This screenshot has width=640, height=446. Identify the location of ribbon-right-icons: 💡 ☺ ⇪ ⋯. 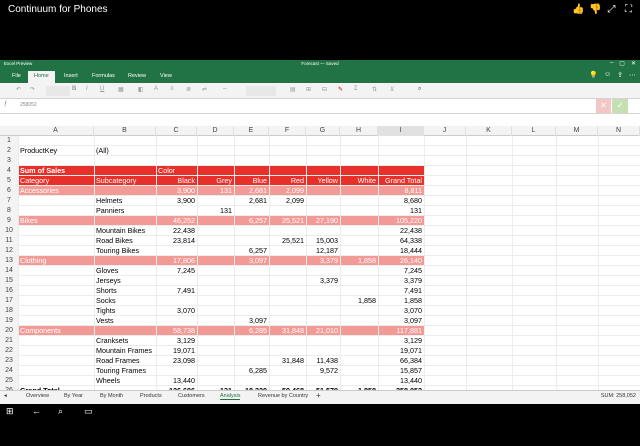
(612, 75).